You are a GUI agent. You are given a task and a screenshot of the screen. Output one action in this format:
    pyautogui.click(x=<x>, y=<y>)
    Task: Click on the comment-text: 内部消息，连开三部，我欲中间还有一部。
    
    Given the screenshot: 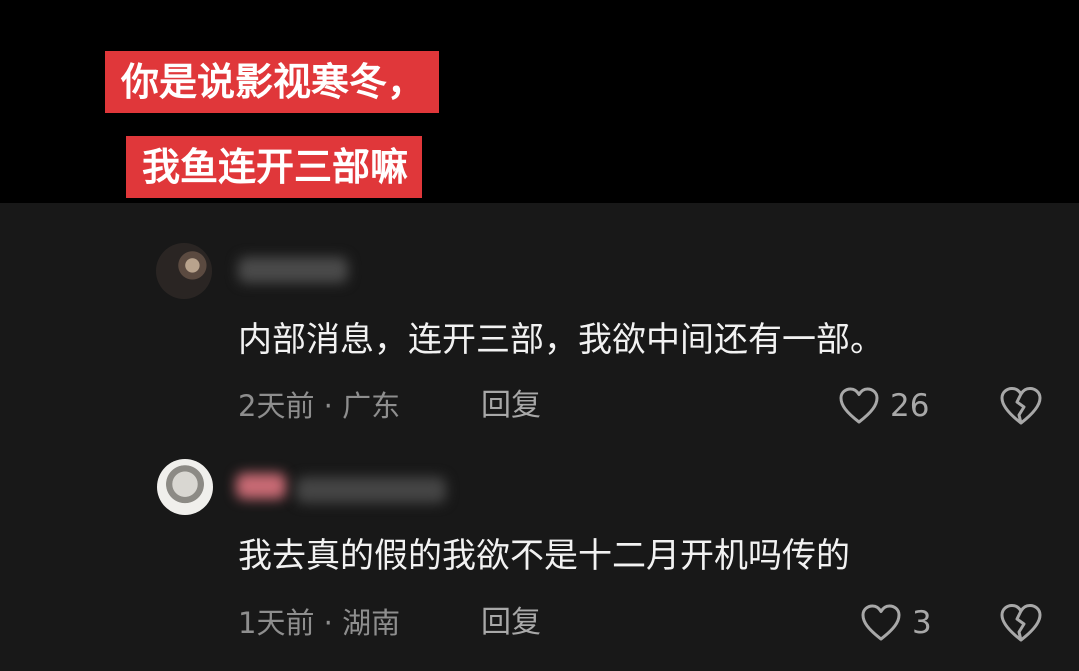 What is the action you would take?
    pyautogui.click(x=561, y=340)
    